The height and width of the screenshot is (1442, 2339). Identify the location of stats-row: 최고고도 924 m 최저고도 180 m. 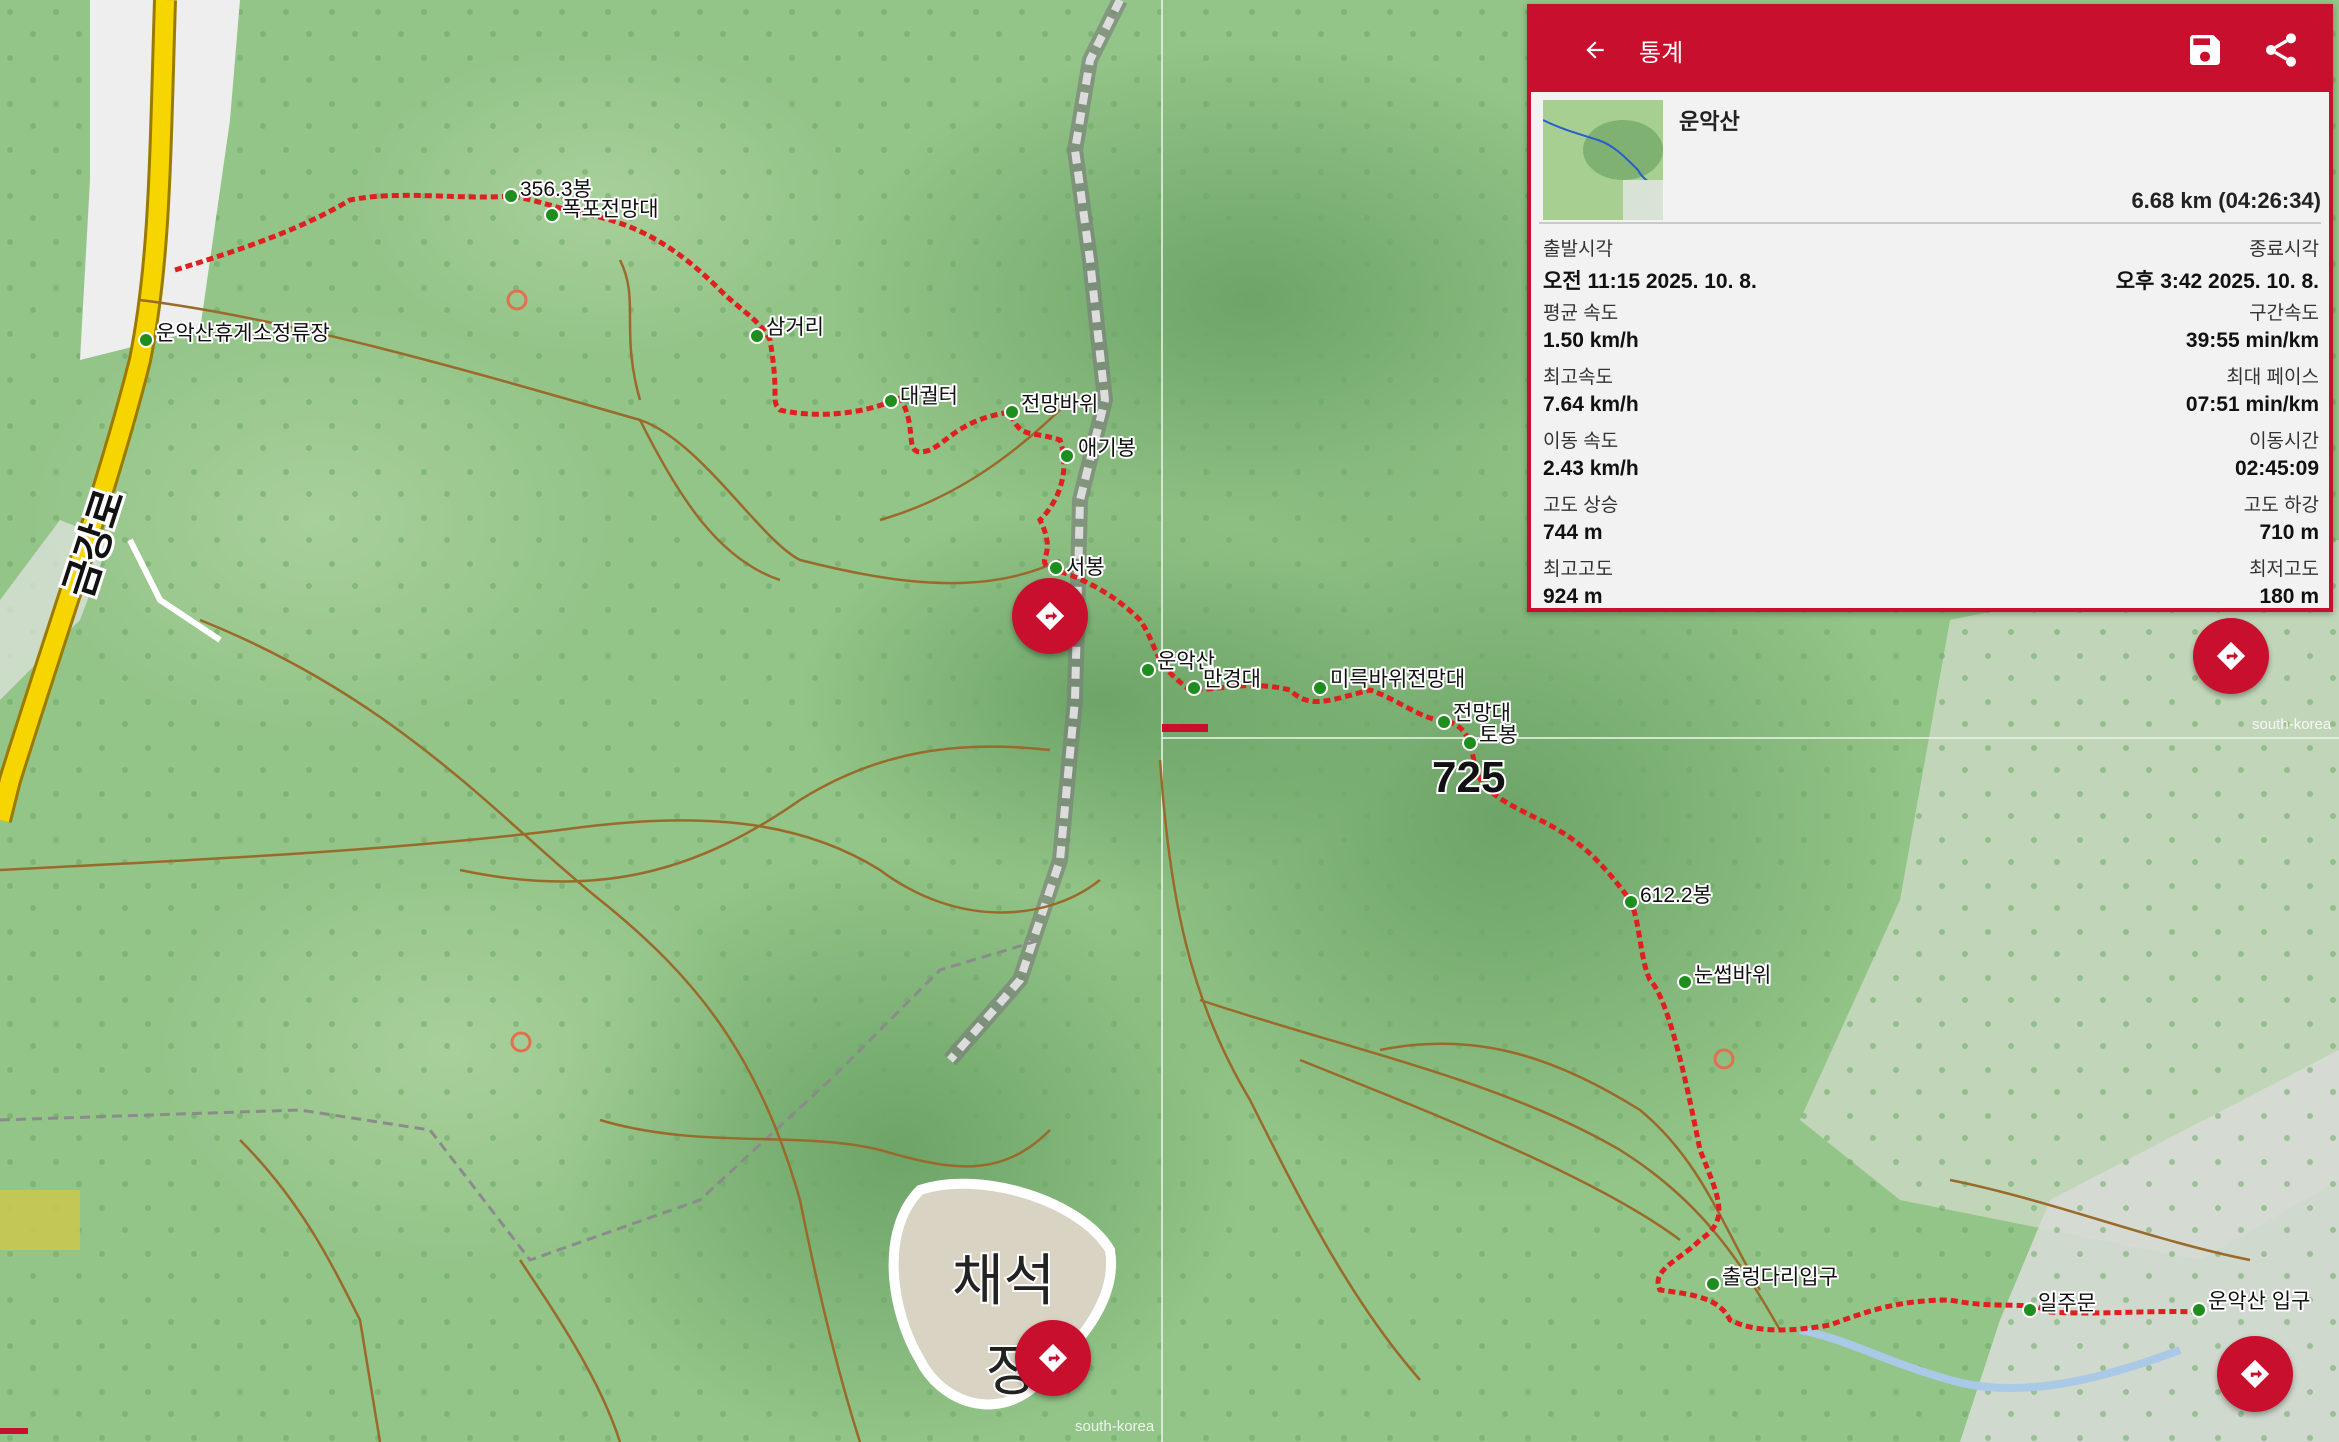
(1931, 580).